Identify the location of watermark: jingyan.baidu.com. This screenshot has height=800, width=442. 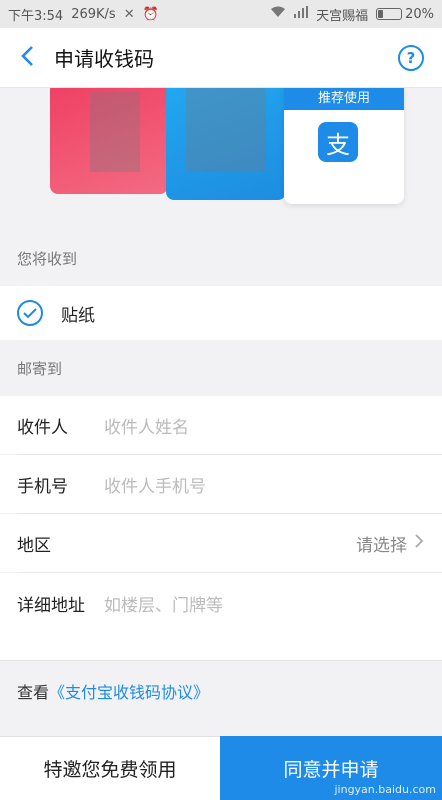
(385, 789).